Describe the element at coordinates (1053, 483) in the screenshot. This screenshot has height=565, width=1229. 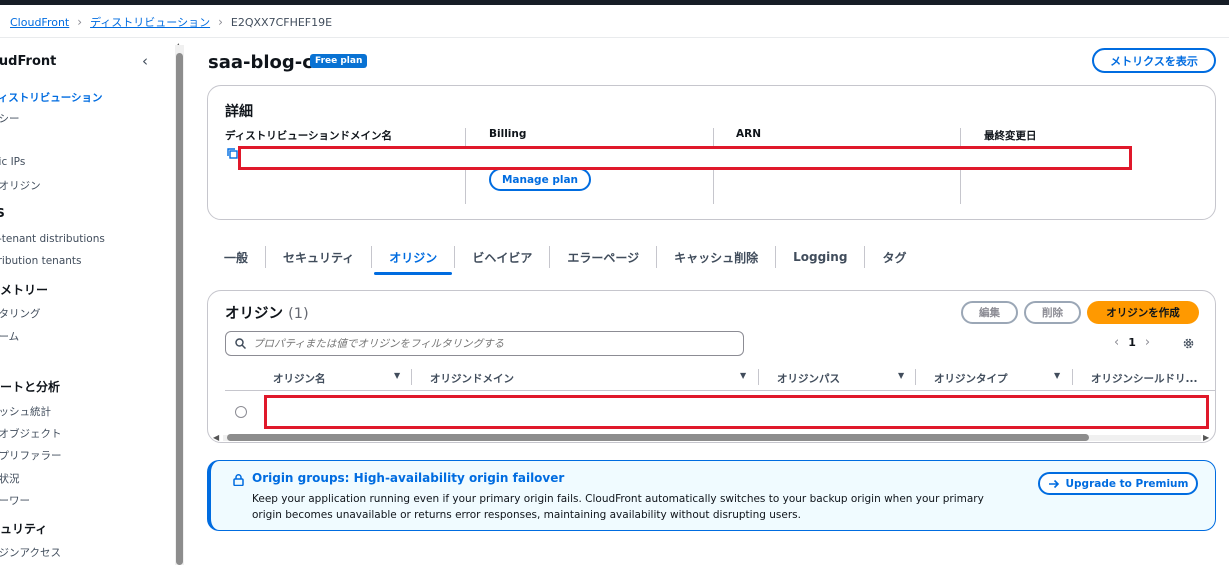
I see `arrow-right-icon` at that location.